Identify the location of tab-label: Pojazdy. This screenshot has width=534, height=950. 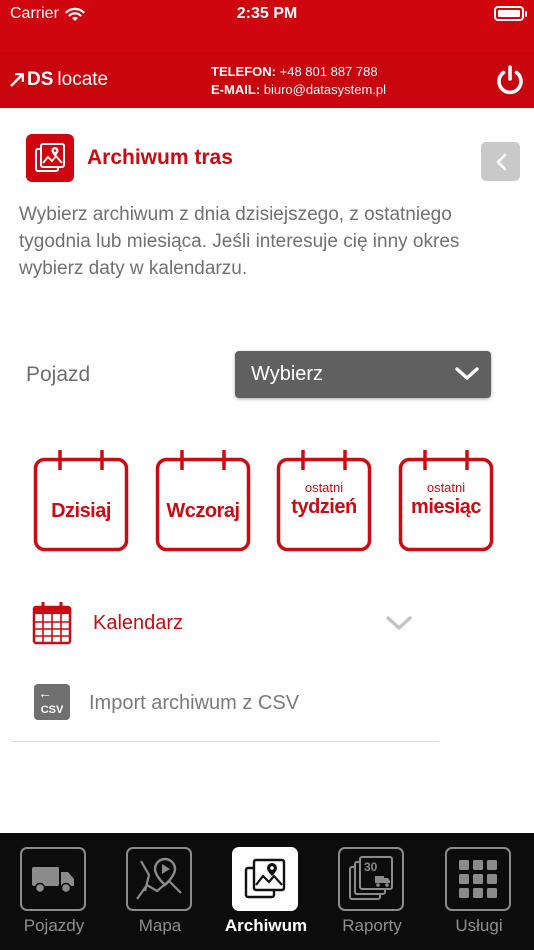
(54, 925).